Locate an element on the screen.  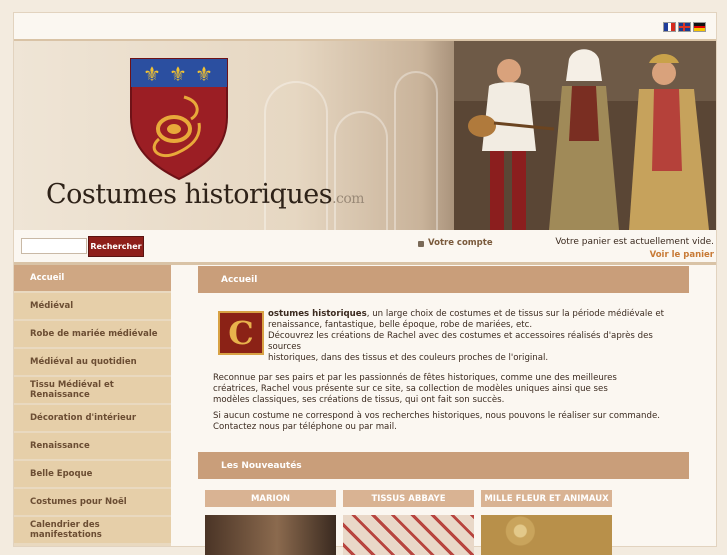
logo-suffix: .com is located at coordinates (348, 199).